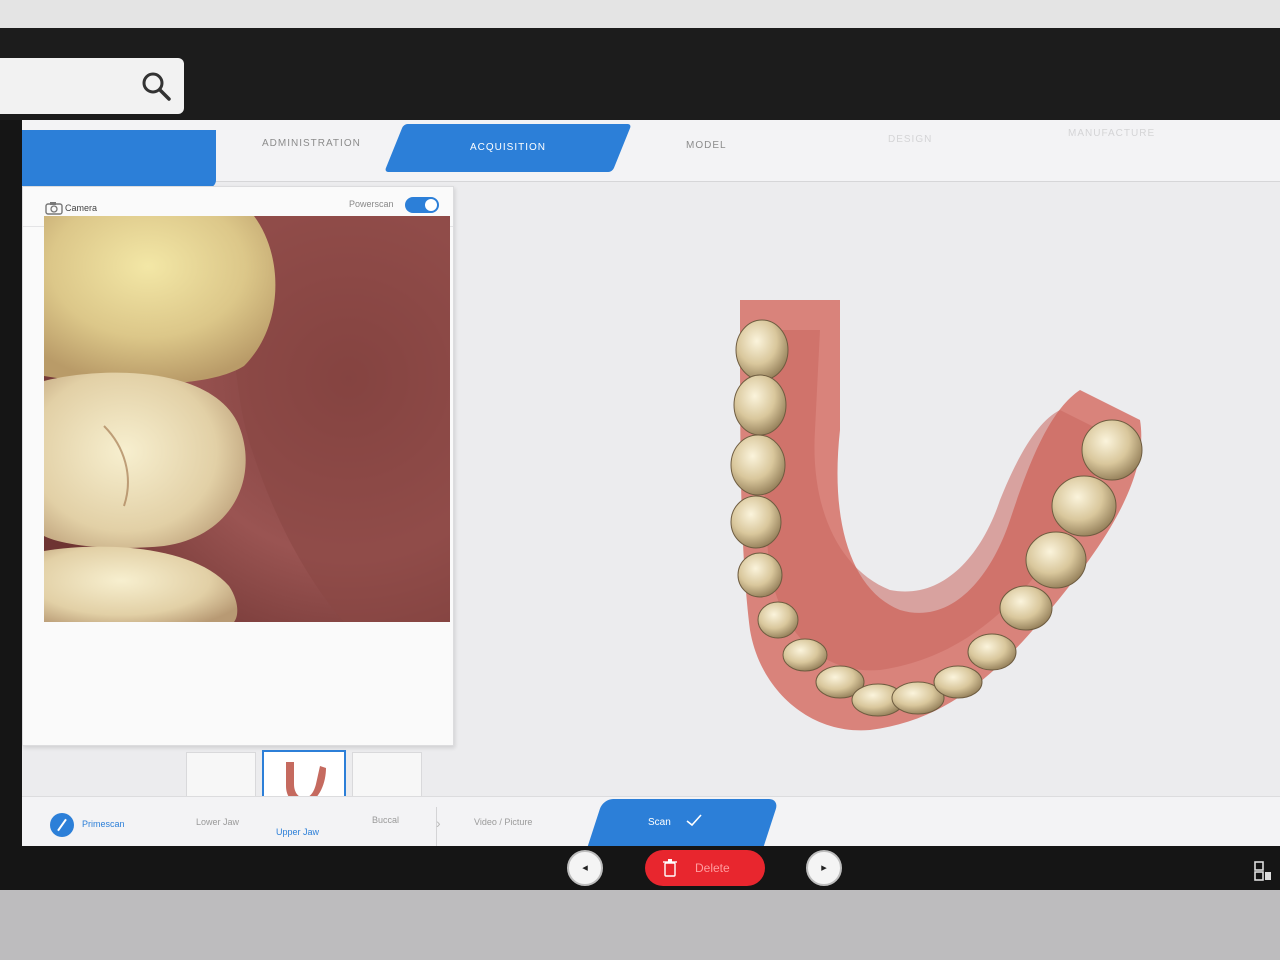 The width and height of the screenshot is (1280, 960). Describe the element at coordinates (221, 777) in the screenshot. I see `thumbnail-lower-jaw` at that location.